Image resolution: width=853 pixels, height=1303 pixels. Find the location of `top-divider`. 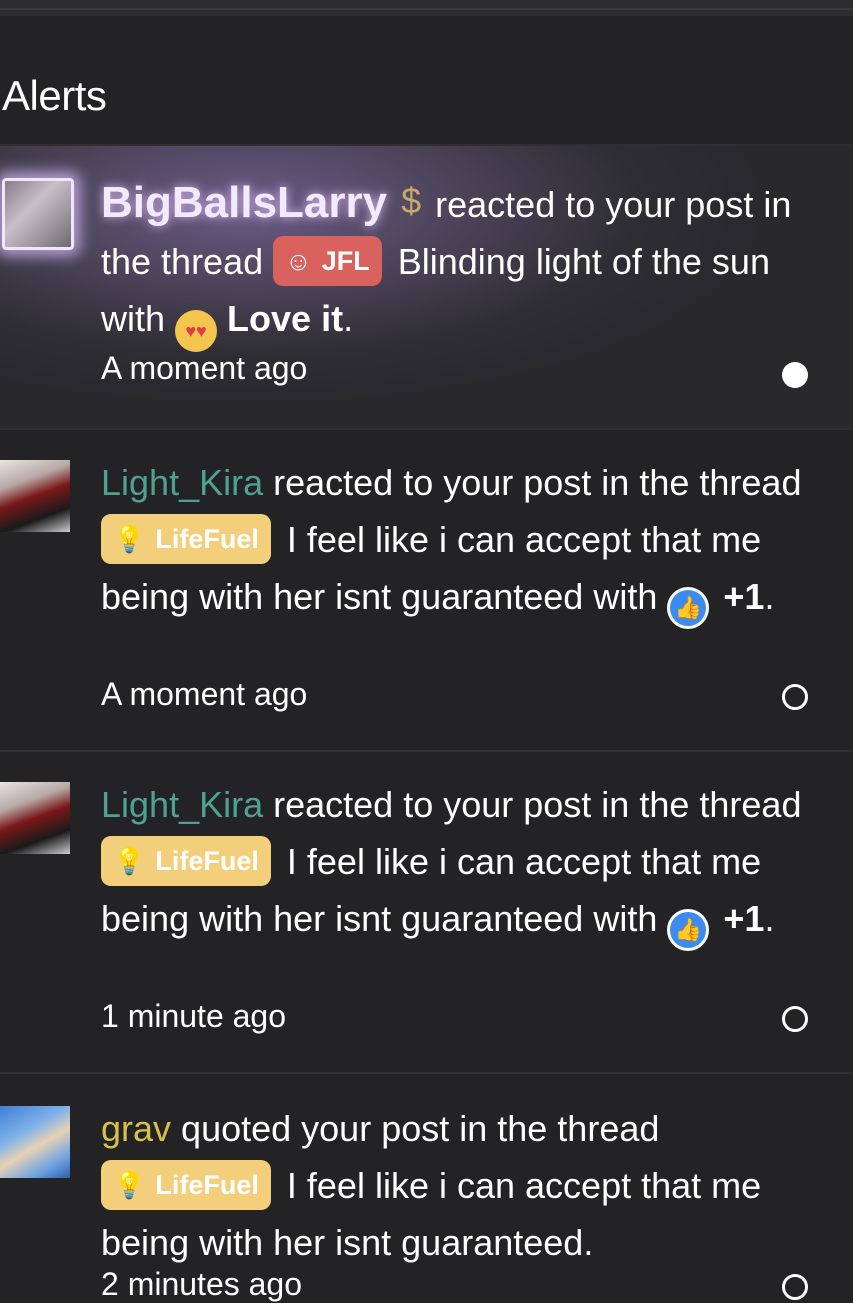

top-divider is located at coordinates (426, 9).